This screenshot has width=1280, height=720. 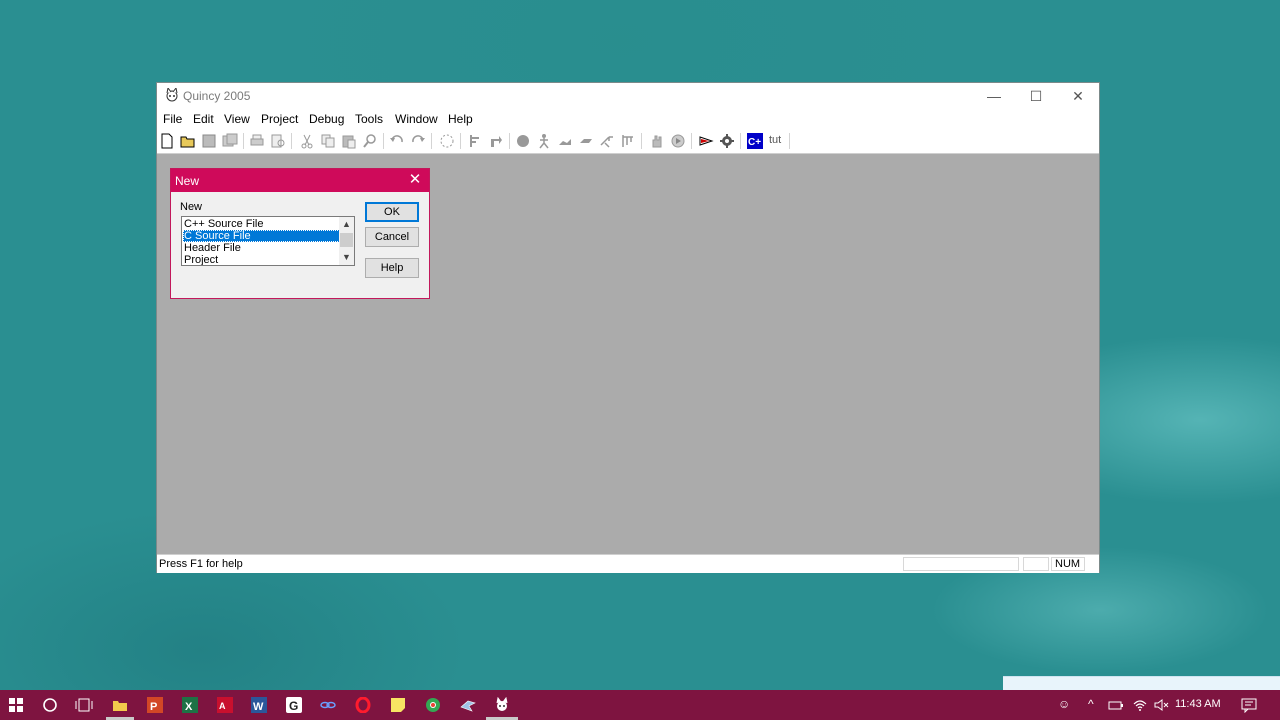 I want to click on svg-text: W, so click(x=258, y=707).